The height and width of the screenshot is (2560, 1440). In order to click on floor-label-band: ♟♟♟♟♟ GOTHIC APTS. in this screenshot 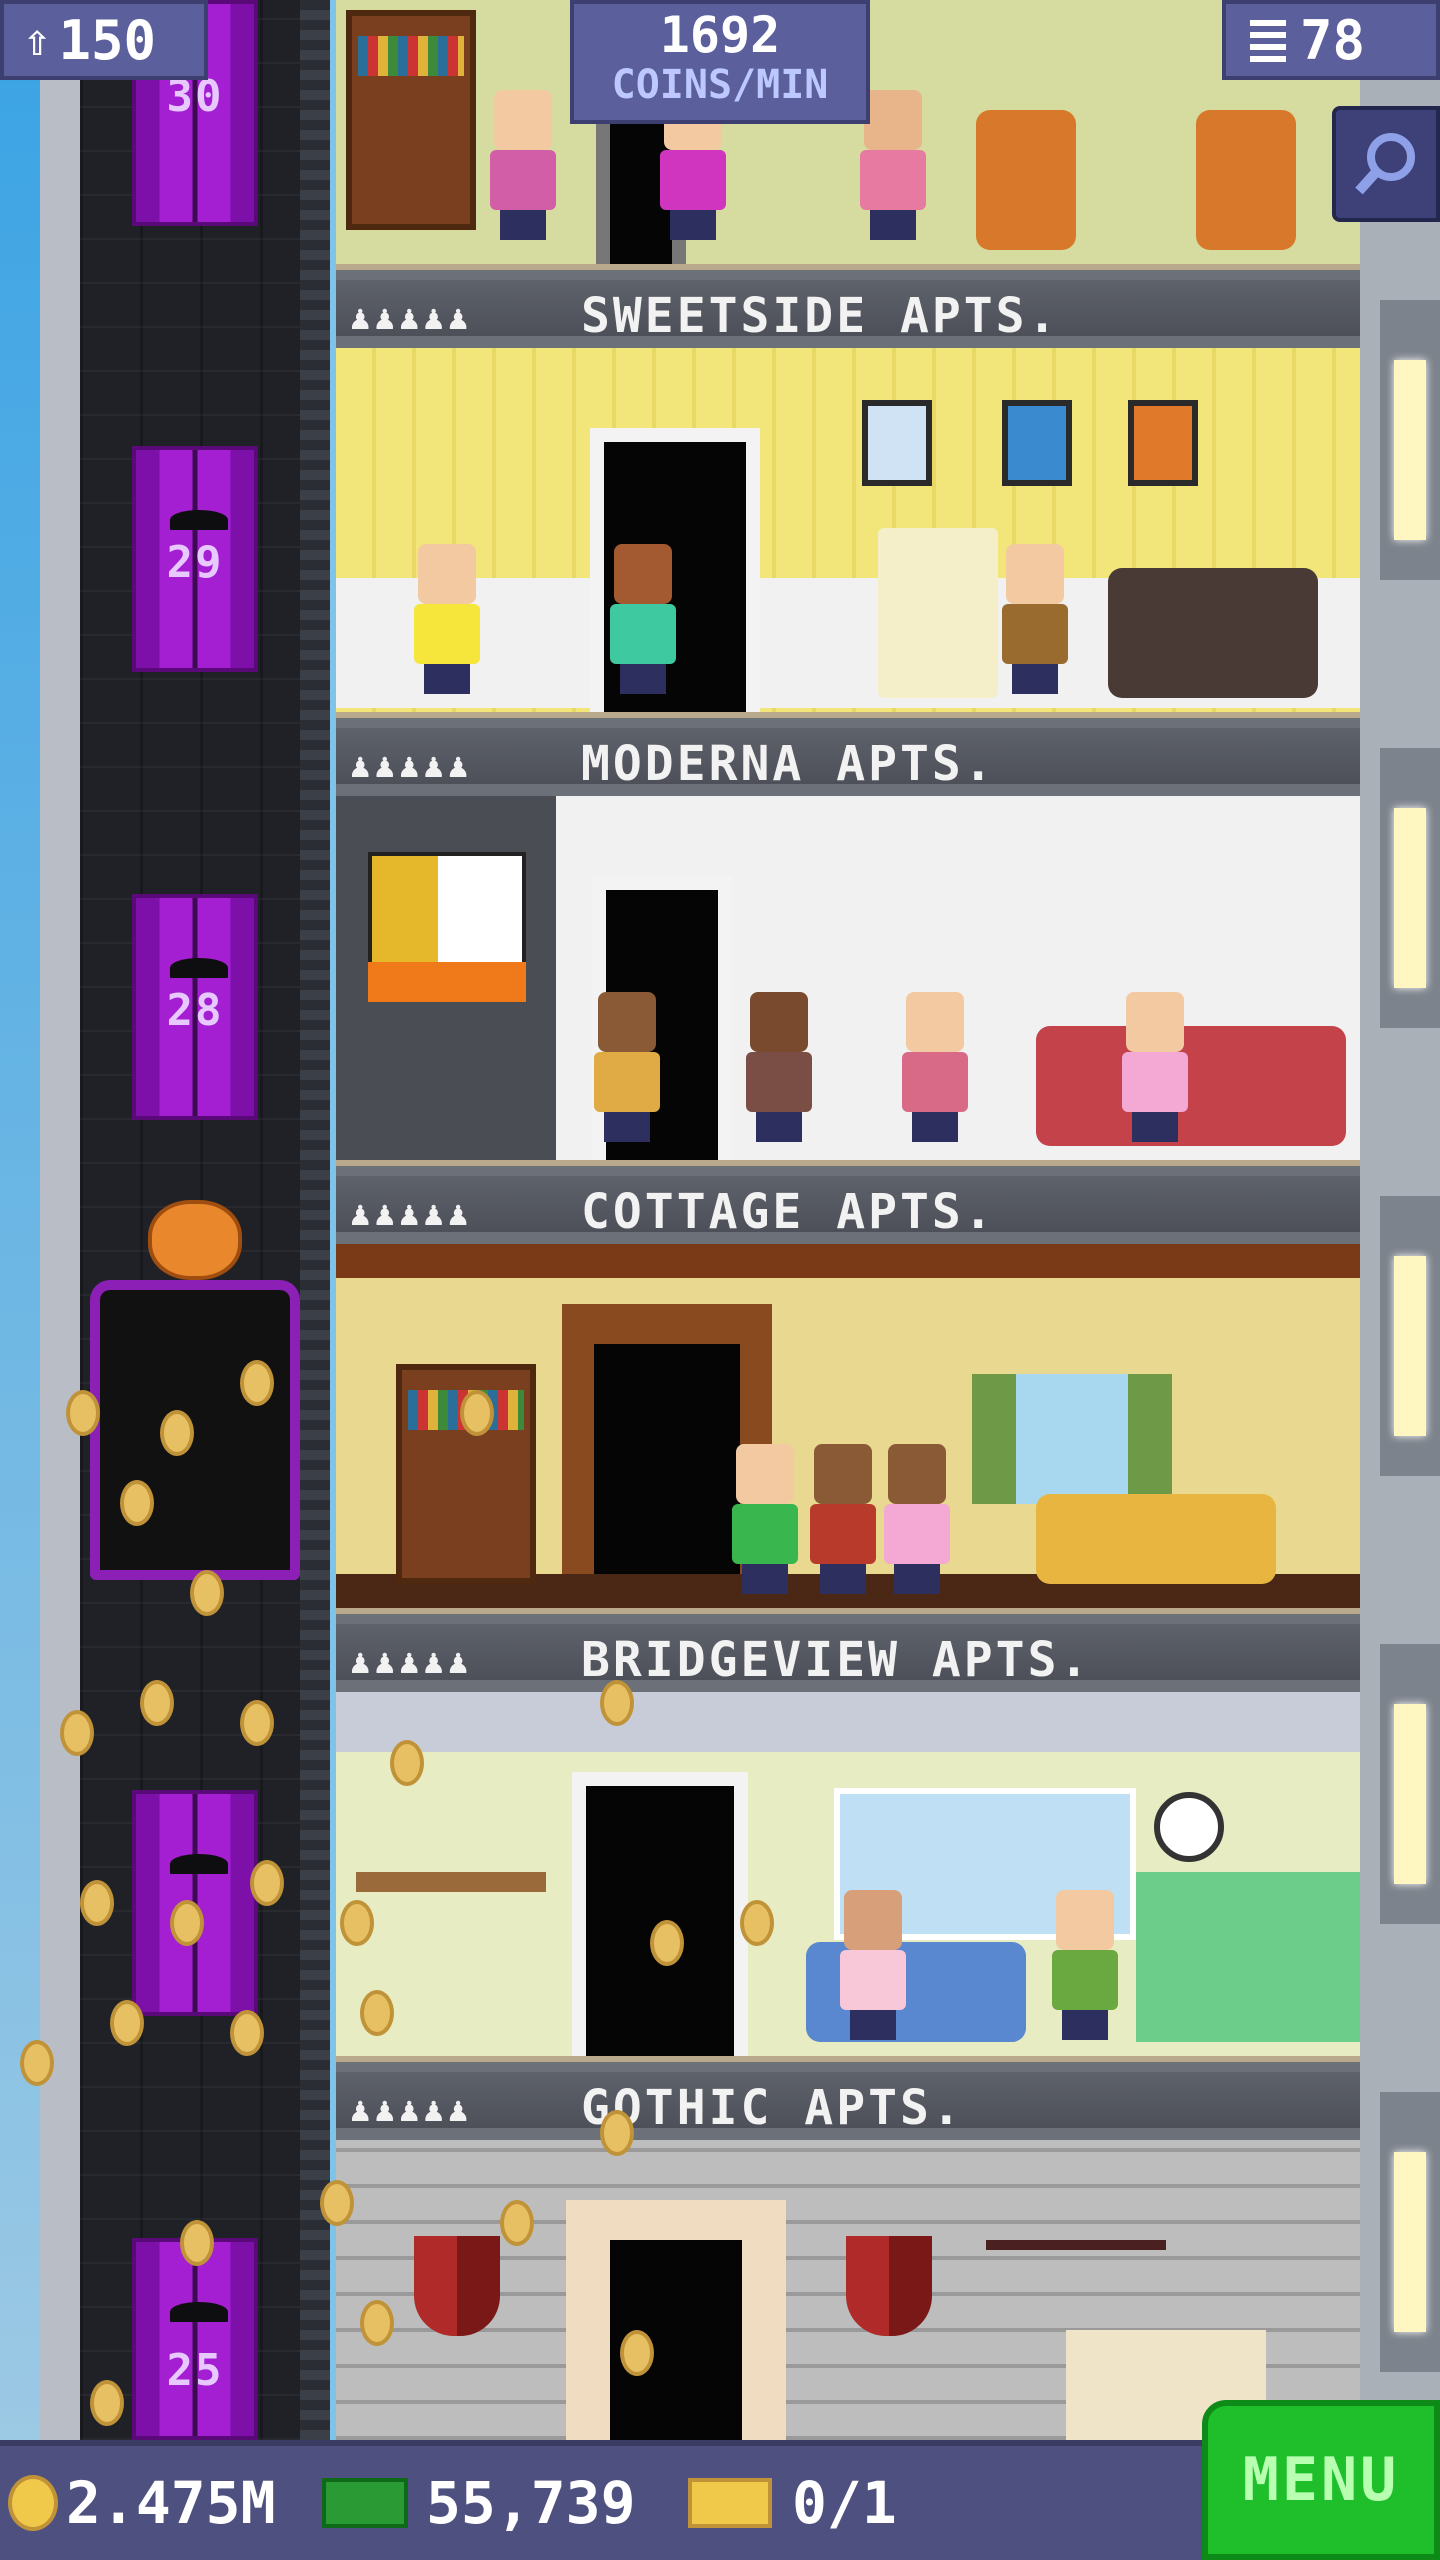, I will do `click(848, 2098)`.